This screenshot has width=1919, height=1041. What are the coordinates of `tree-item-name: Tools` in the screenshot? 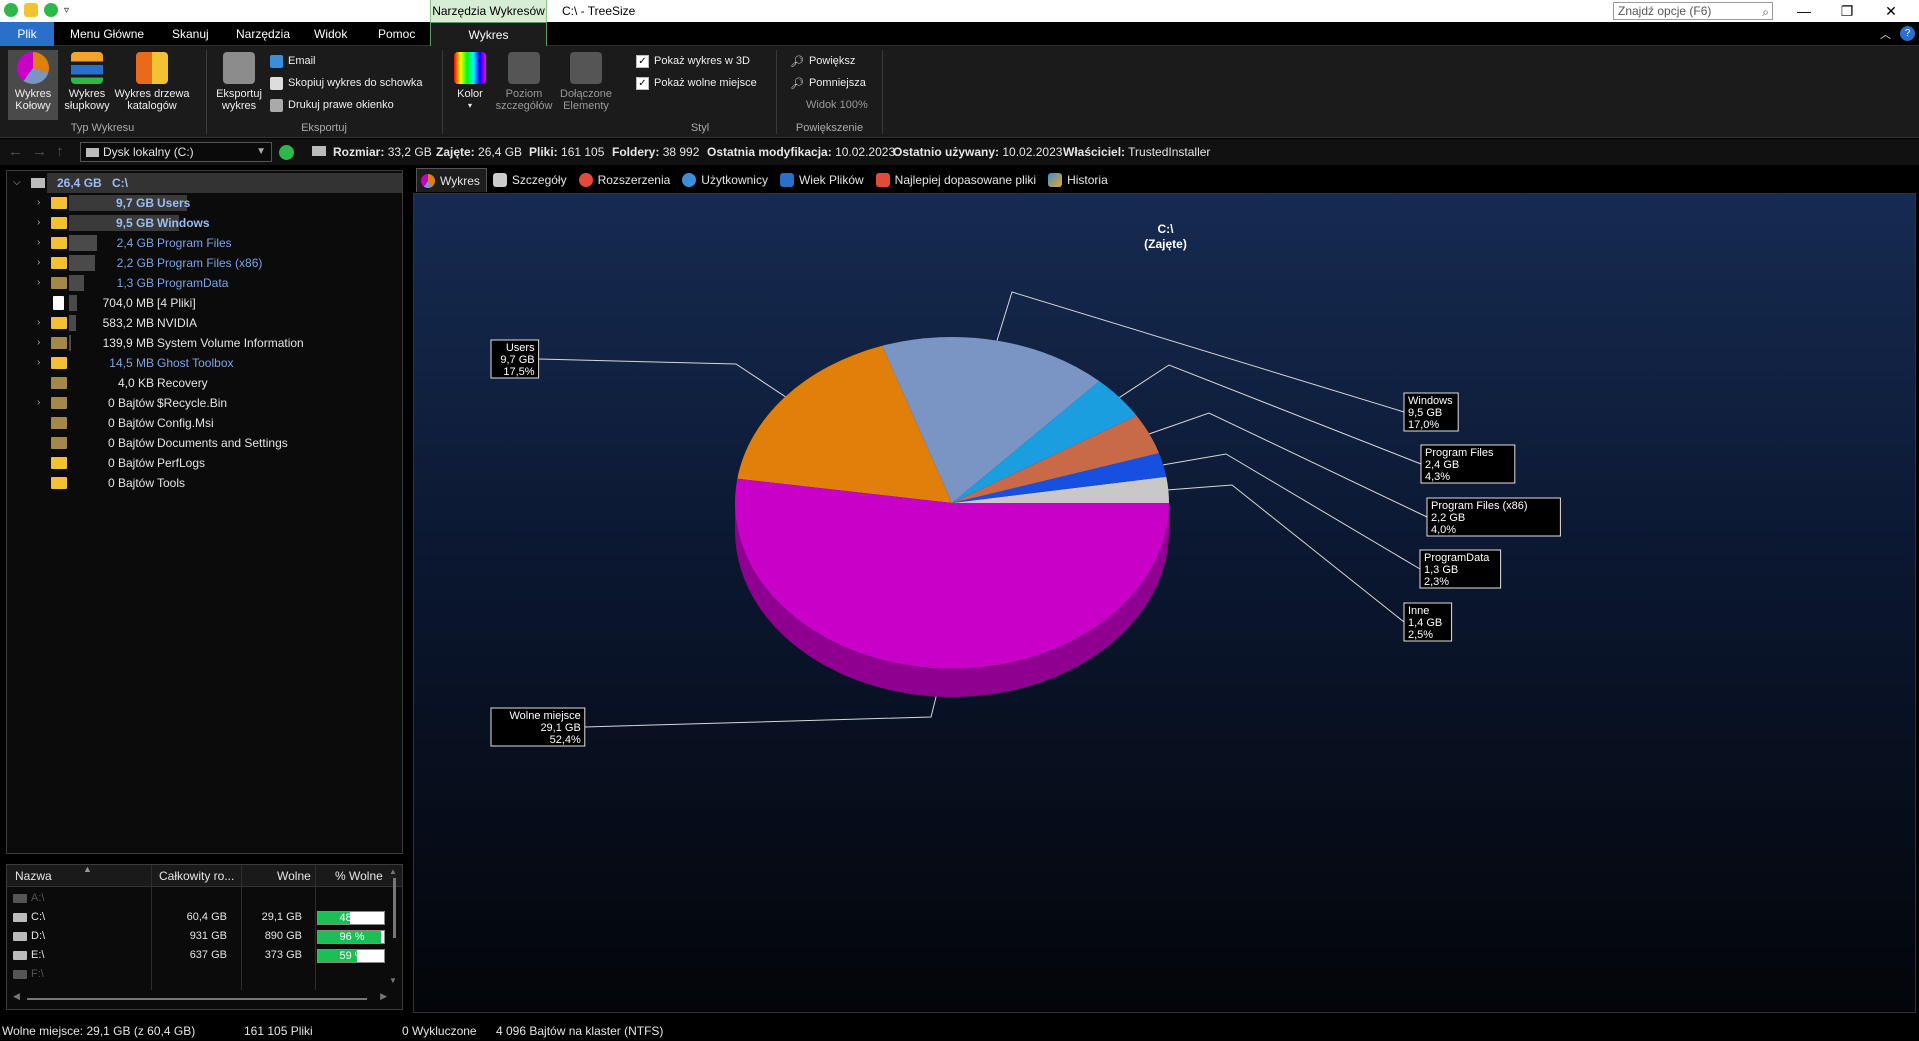 It's located at (171, 483).